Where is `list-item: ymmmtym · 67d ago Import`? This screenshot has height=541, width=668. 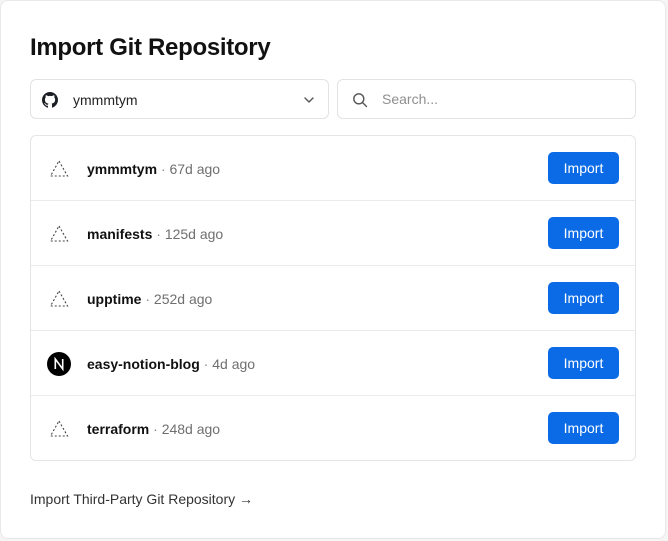 list-item: ymmmtym · 67d ago Import is located at coordinates (333, 168).